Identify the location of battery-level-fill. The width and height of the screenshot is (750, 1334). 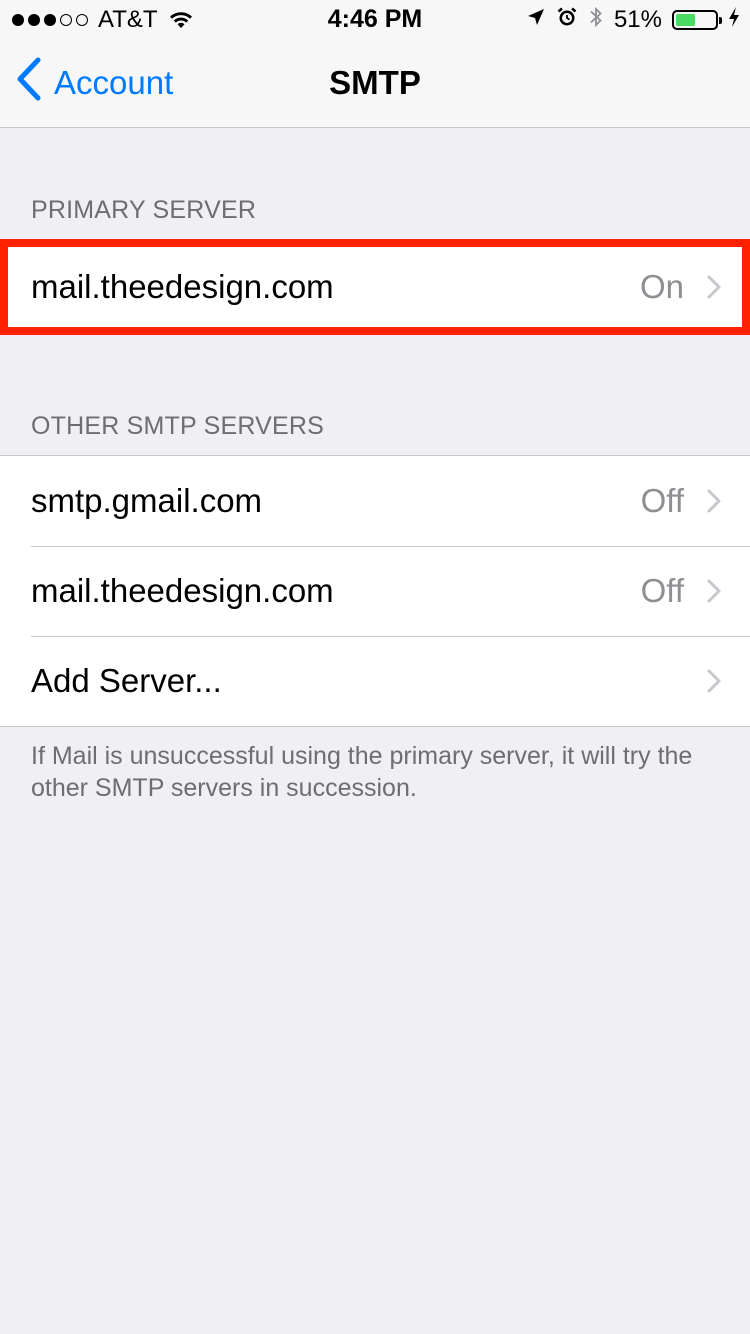
(685, 20).